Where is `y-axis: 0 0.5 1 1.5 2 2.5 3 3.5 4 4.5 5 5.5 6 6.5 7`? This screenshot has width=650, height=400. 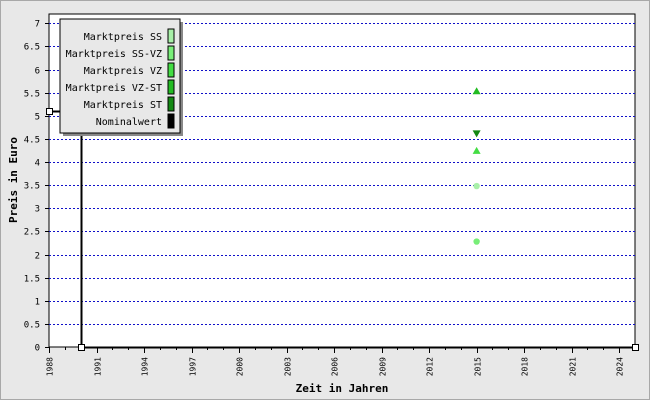 y-axis: 0 0.5 1 1.5 2 2.5 3 3.5 4 4.5 5 5.5 6 6.5 7 is located at coordinates (36, 187).